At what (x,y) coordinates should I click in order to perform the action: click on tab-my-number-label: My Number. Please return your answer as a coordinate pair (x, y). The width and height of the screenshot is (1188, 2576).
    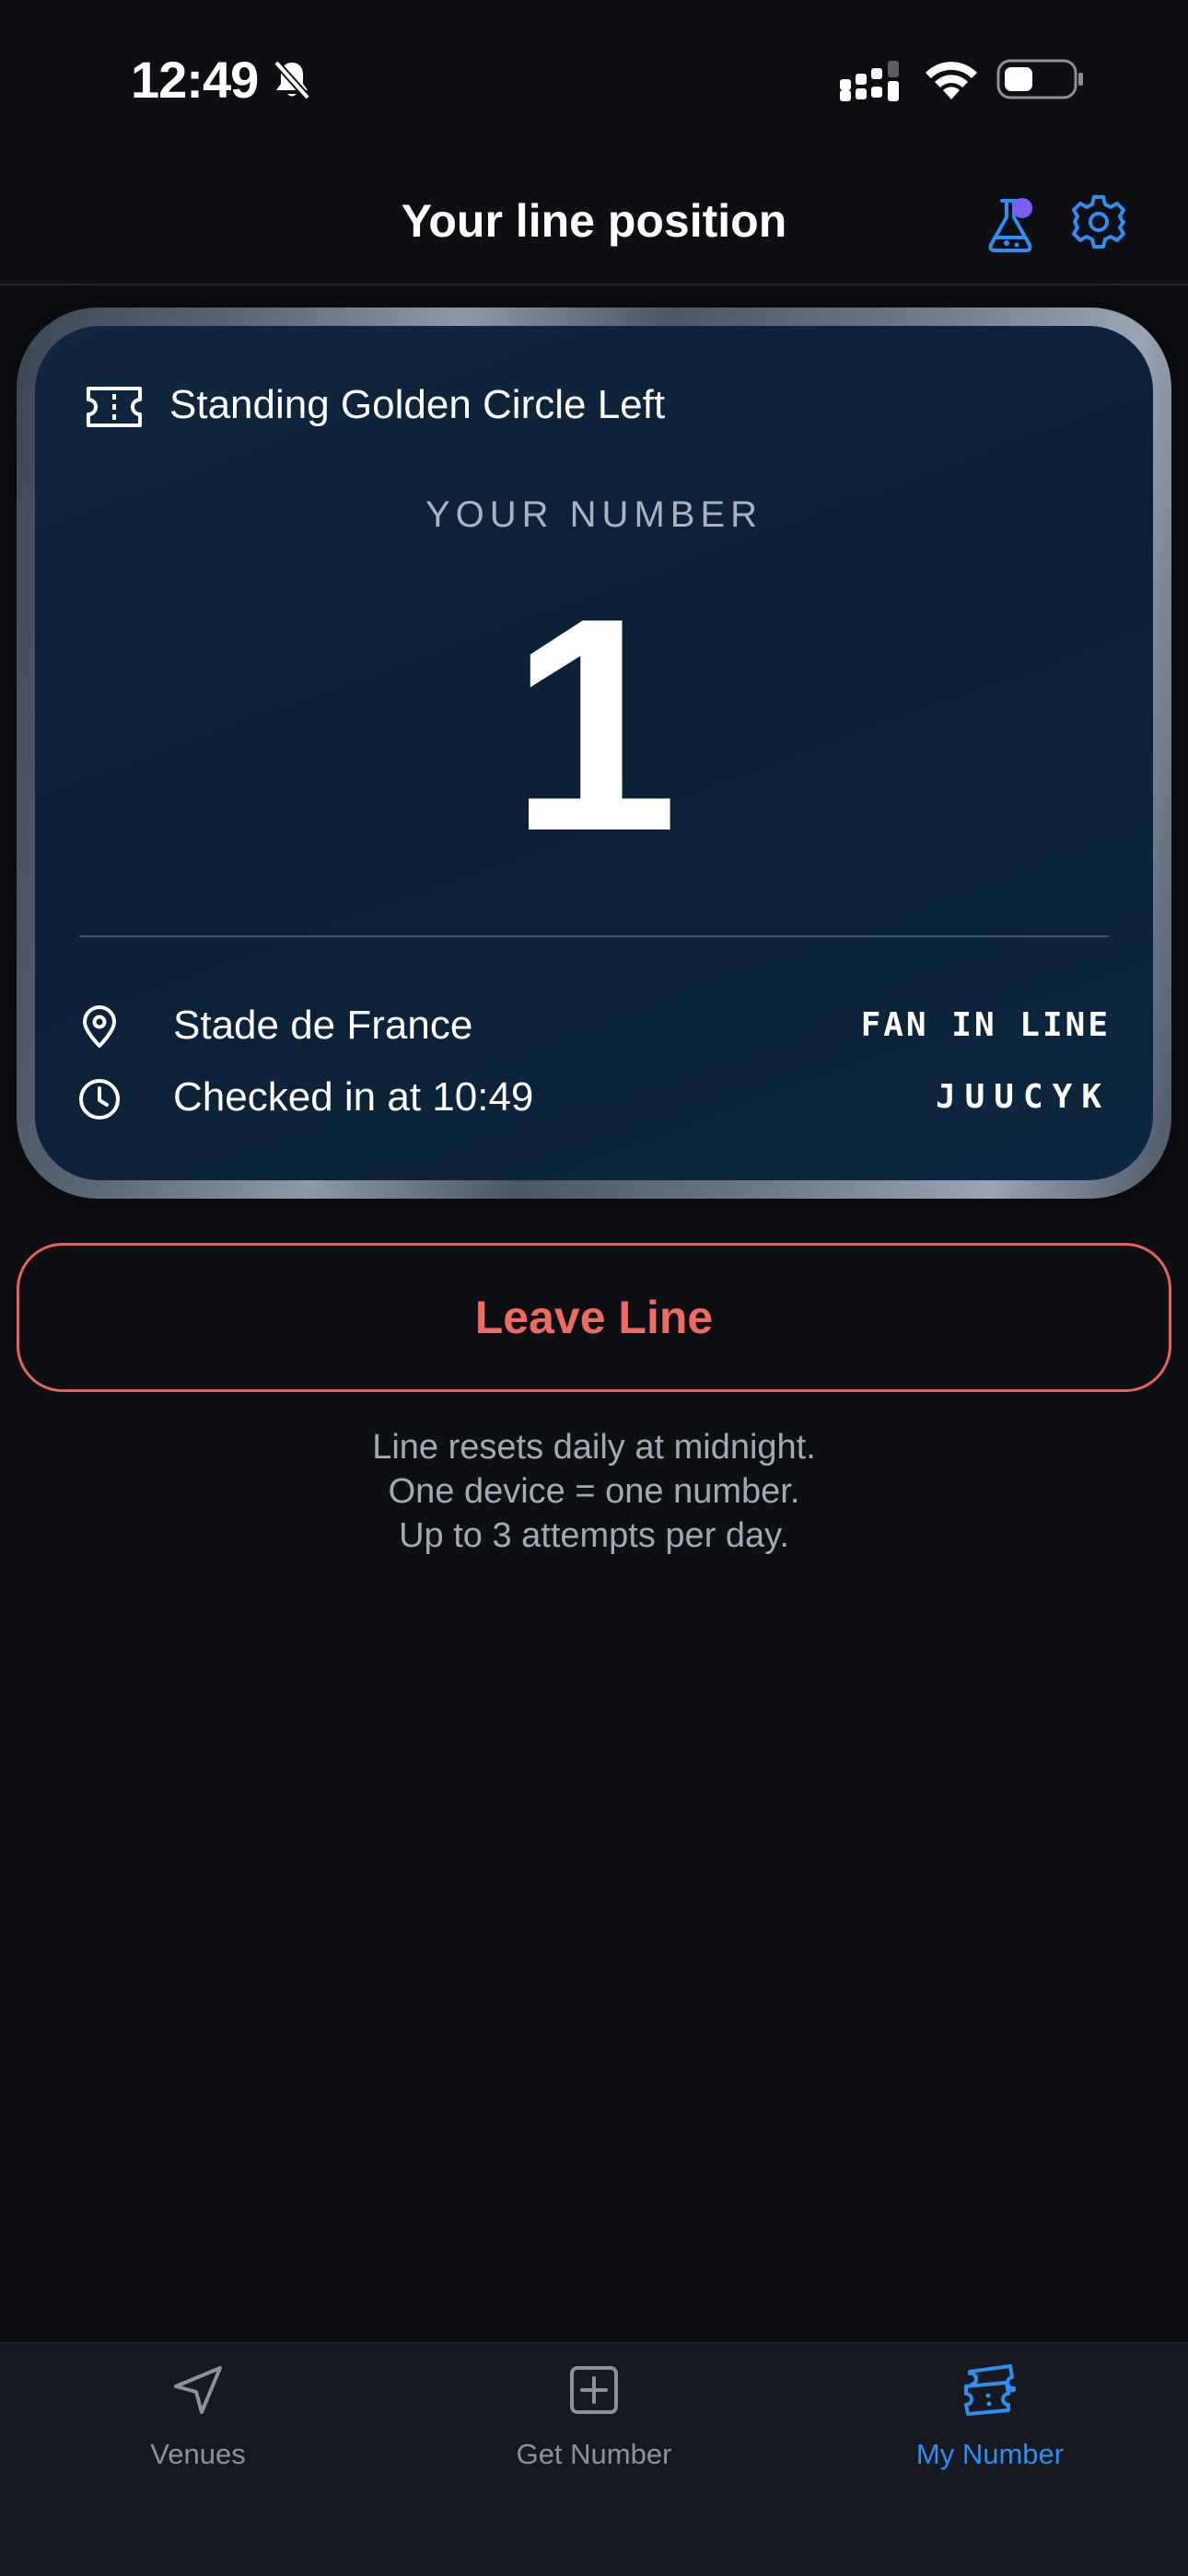
    Looking at the image, I should click on (990, 2454).